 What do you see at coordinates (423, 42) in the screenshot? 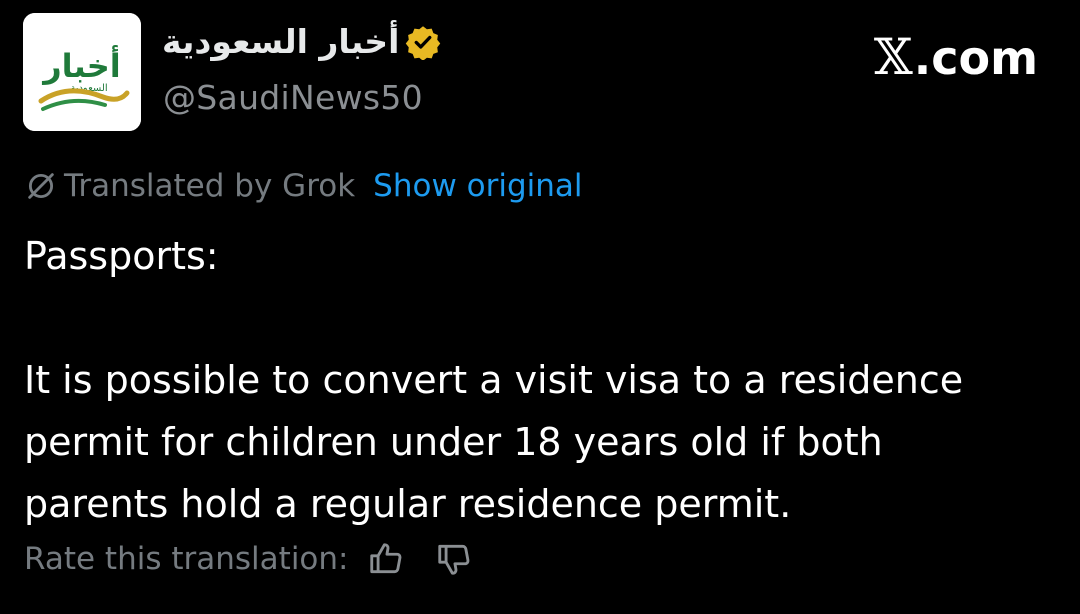
I see `verified-gold-badge-icon` at bounding box center [423, 42].